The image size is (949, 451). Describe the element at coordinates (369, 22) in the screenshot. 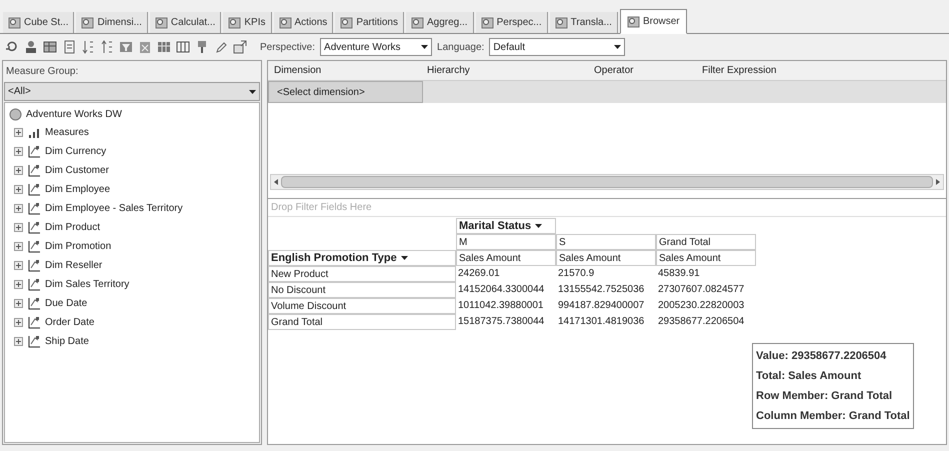

I see `tab: Partitions` at that location.